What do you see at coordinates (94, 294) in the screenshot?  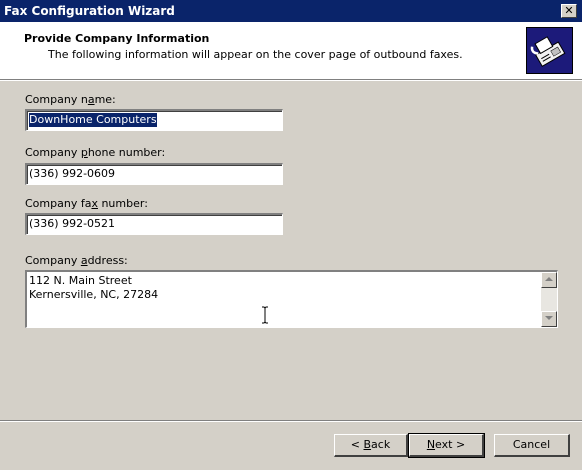 I see `address-line-2: Kernersville, NC, 27284` at bounding box center [94, 294].